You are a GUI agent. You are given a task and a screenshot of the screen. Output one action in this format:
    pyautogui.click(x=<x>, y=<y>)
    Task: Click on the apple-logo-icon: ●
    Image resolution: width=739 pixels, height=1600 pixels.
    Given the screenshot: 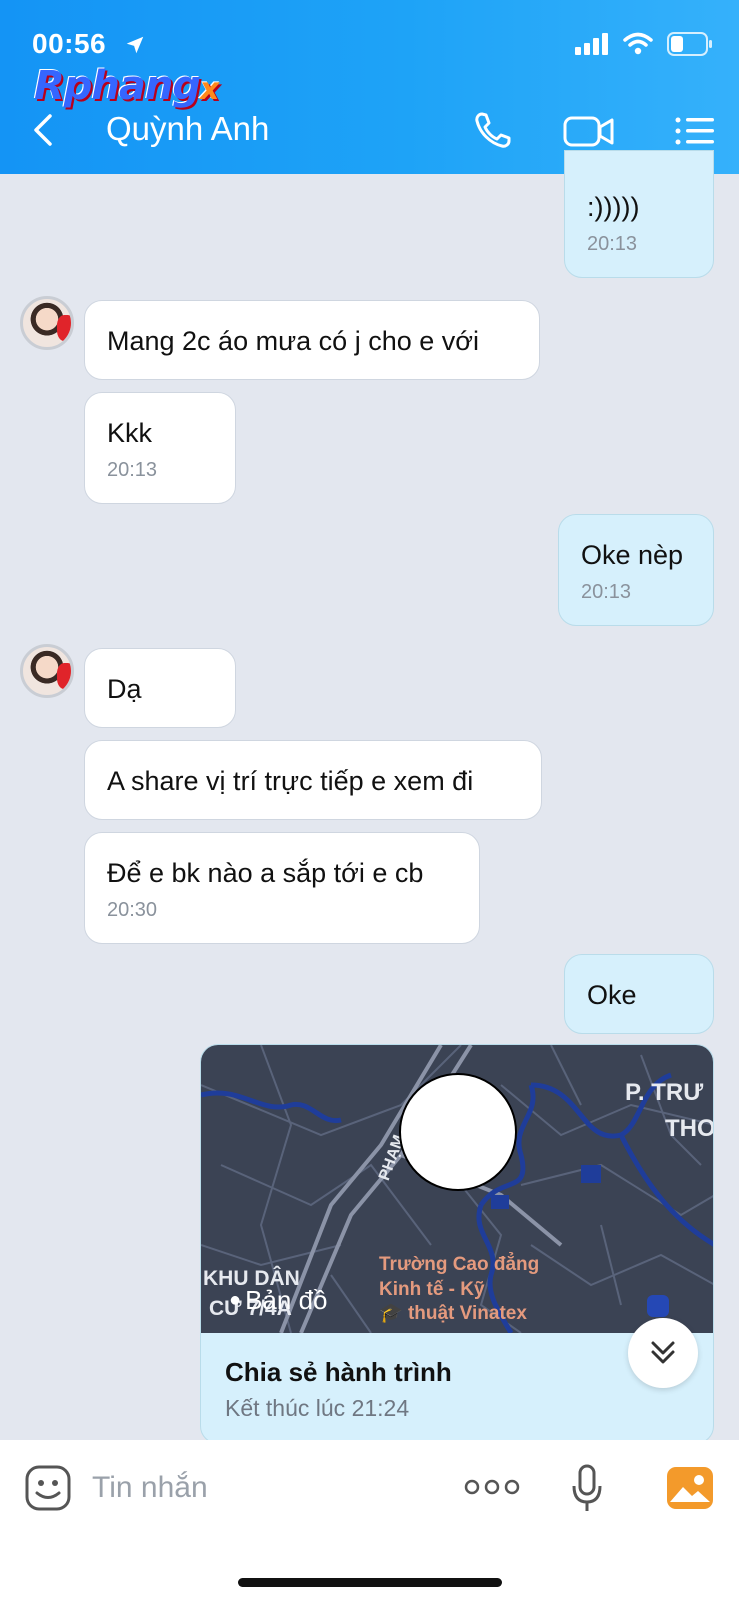 What is the action you would take?
    pyautogui.click(x=235, y=1300)
    